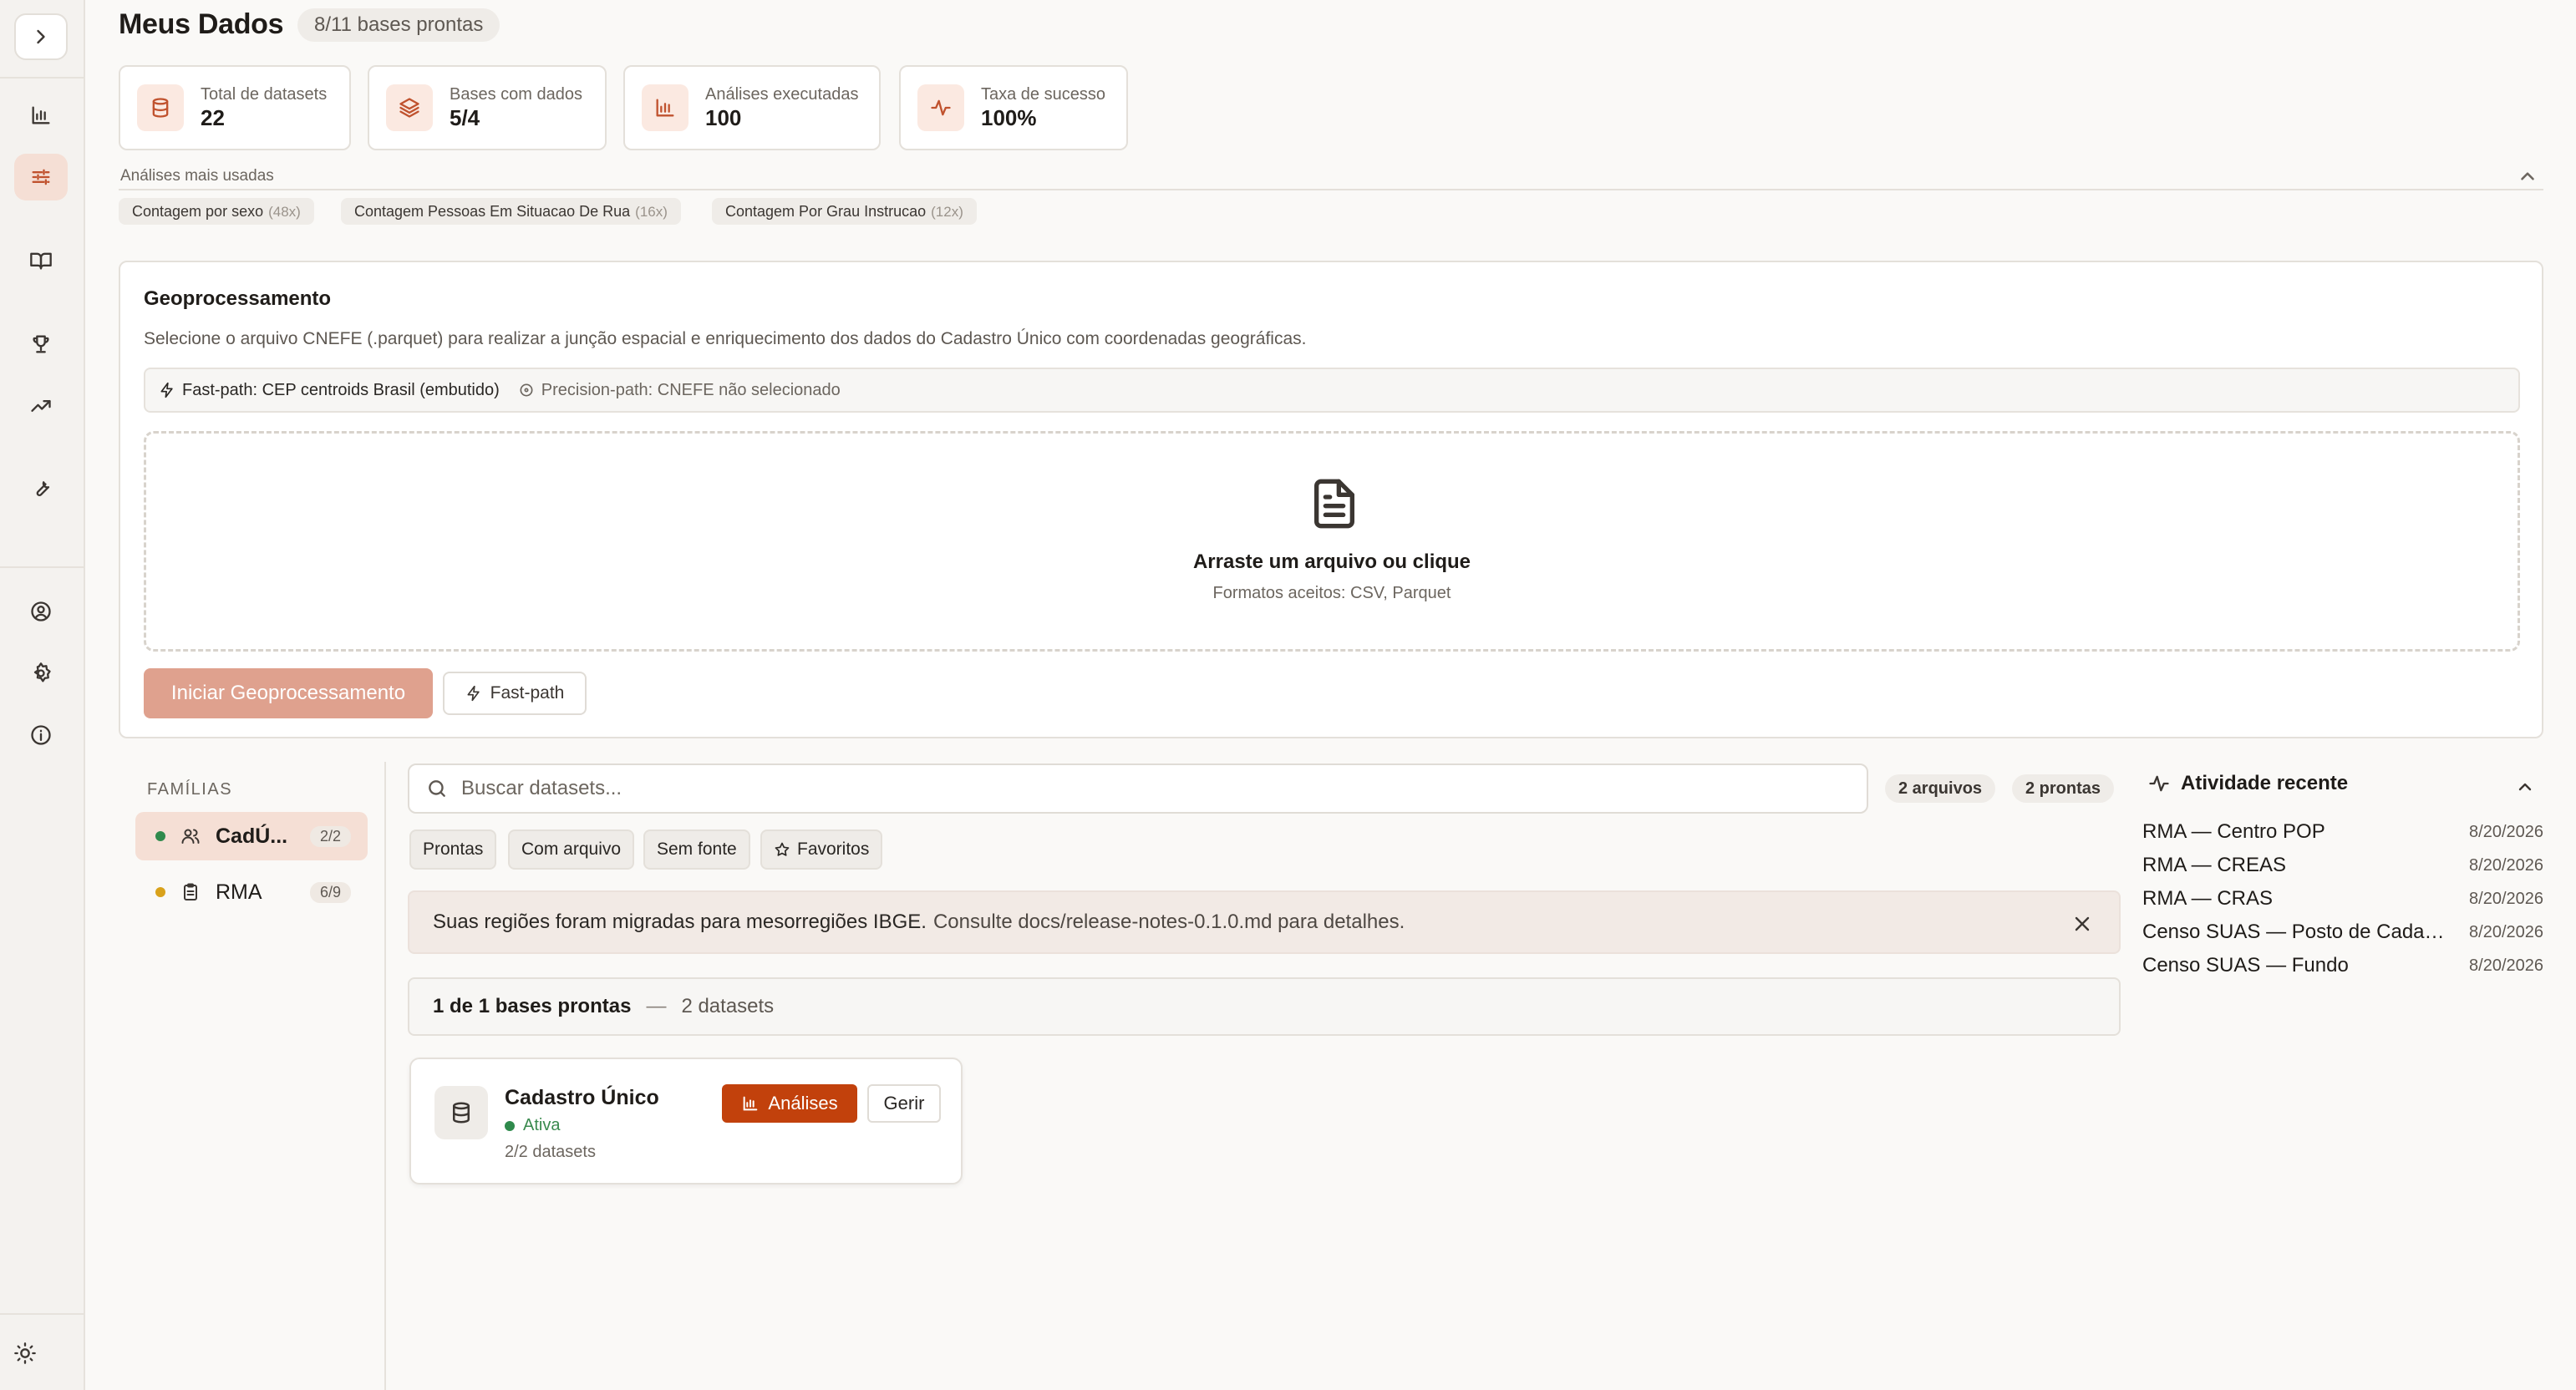  What do you see at coordinates (1009, 117) in the screenshot?
I see `stat-value: 100%` at bounding box center [1009, 117].